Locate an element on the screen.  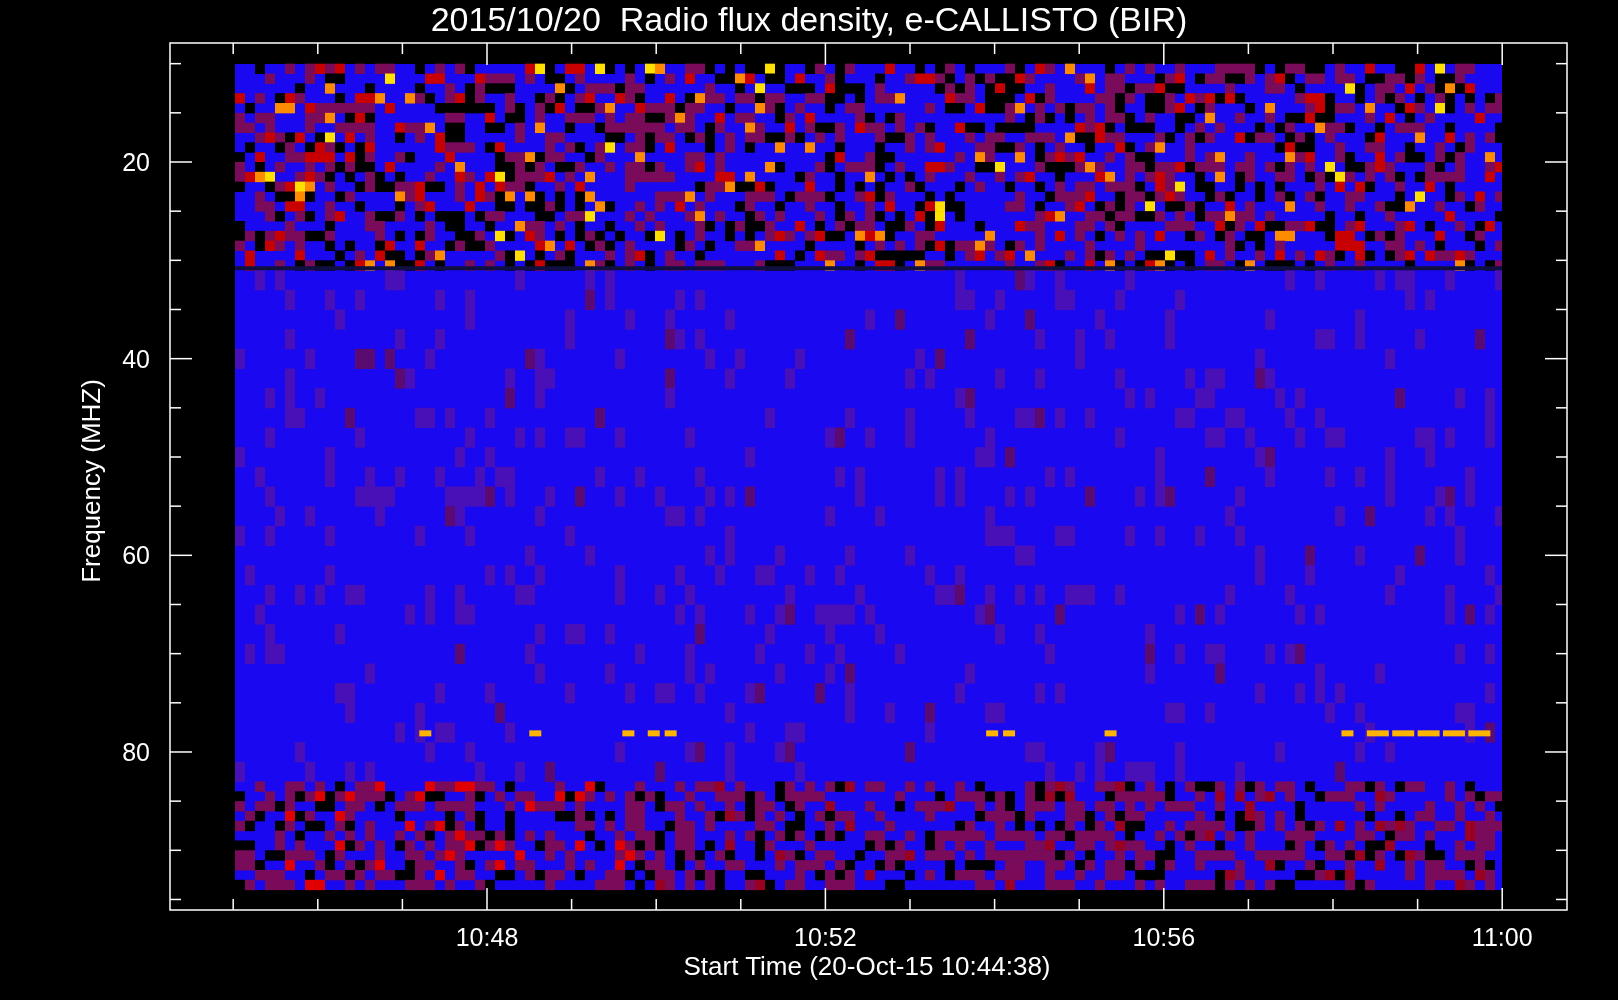
x-tick-label: 10:56 is located at coordinates (1164, 937).